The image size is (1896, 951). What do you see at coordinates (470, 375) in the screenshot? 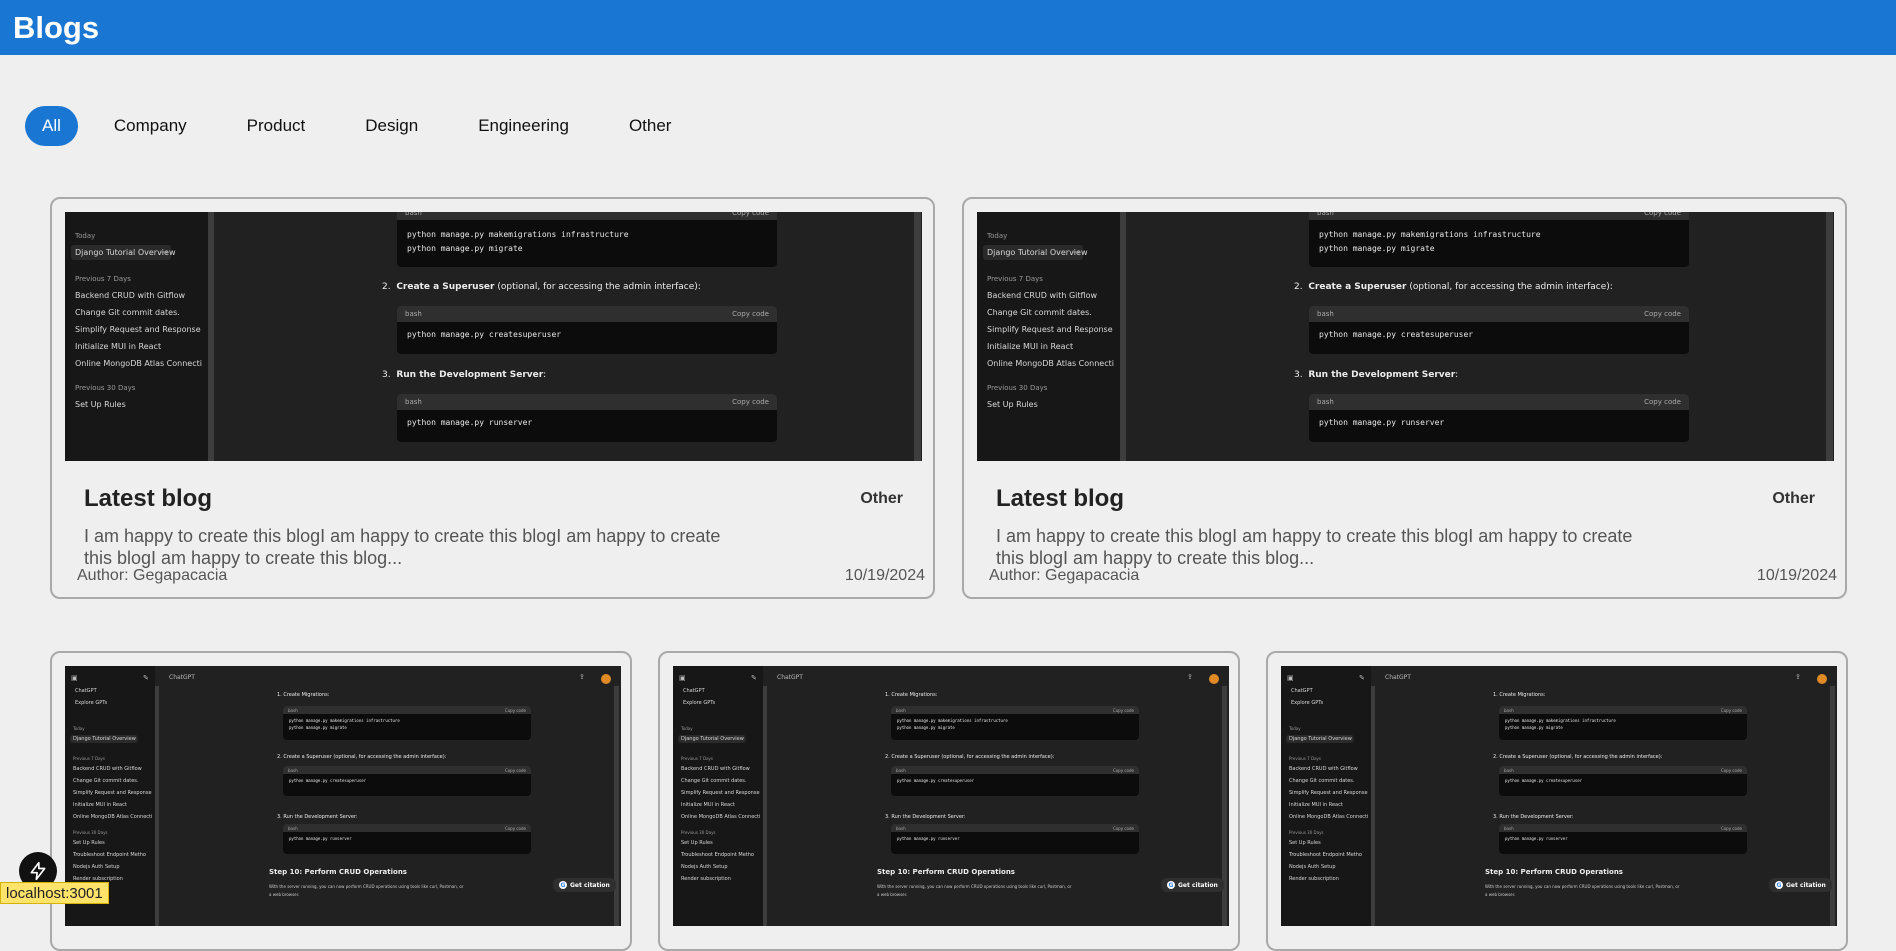
I see `thumb-step-bold: Run the Development Server` at bounding box center [470, 375].